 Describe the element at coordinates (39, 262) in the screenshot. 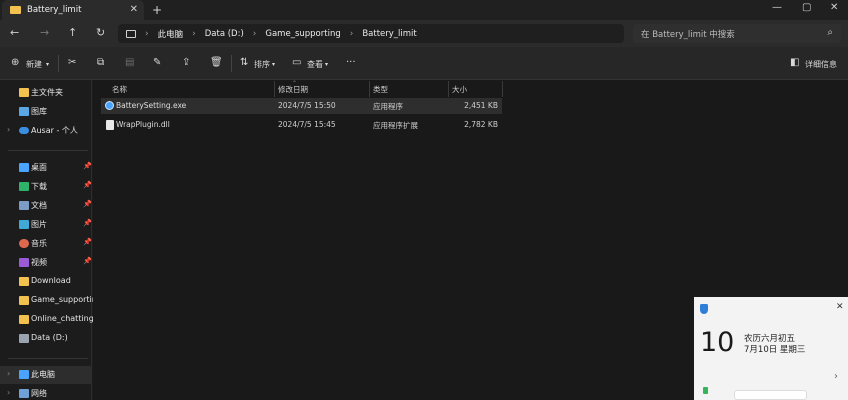

I see `sidebar-item-label: 视频` at that location.